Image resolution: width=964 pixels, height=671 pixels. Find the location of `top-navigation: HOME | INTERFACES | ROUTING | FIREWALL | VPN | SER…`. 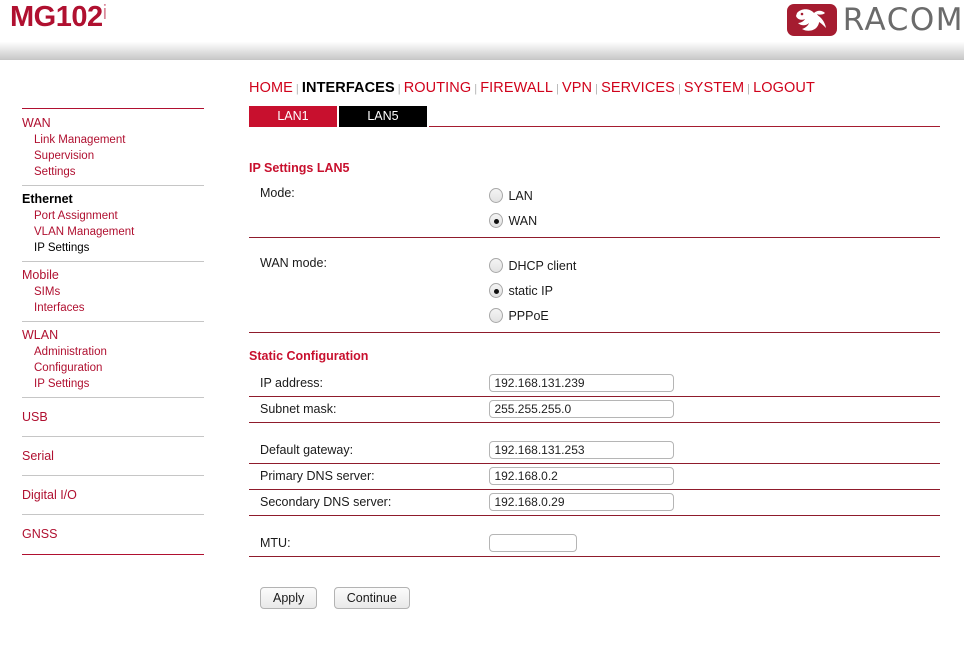

top-navigation: HOME | INTERFACES | ROUTING | FIREWALL | VPN | SER… is located at coordinates (594, 85).